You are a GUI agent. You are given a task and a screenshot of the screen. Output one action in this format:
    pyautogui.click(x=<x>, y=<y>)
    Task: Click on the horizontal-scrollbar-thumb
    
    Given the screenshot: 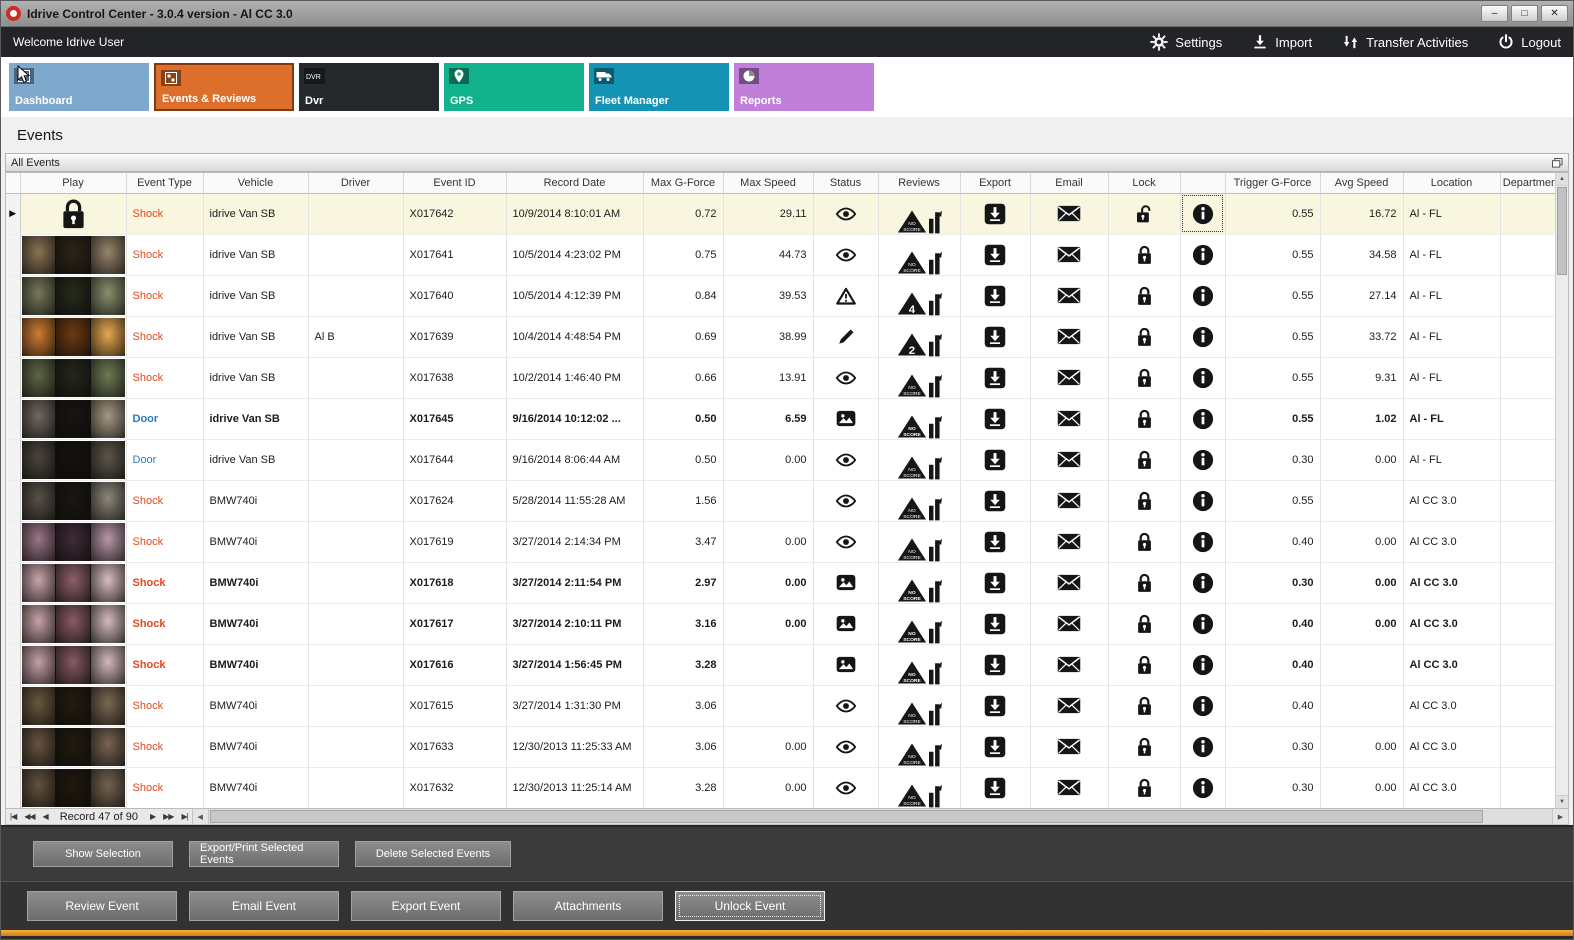 What is the action you would take?
    pyautogui.click(x=846, y=816)
    